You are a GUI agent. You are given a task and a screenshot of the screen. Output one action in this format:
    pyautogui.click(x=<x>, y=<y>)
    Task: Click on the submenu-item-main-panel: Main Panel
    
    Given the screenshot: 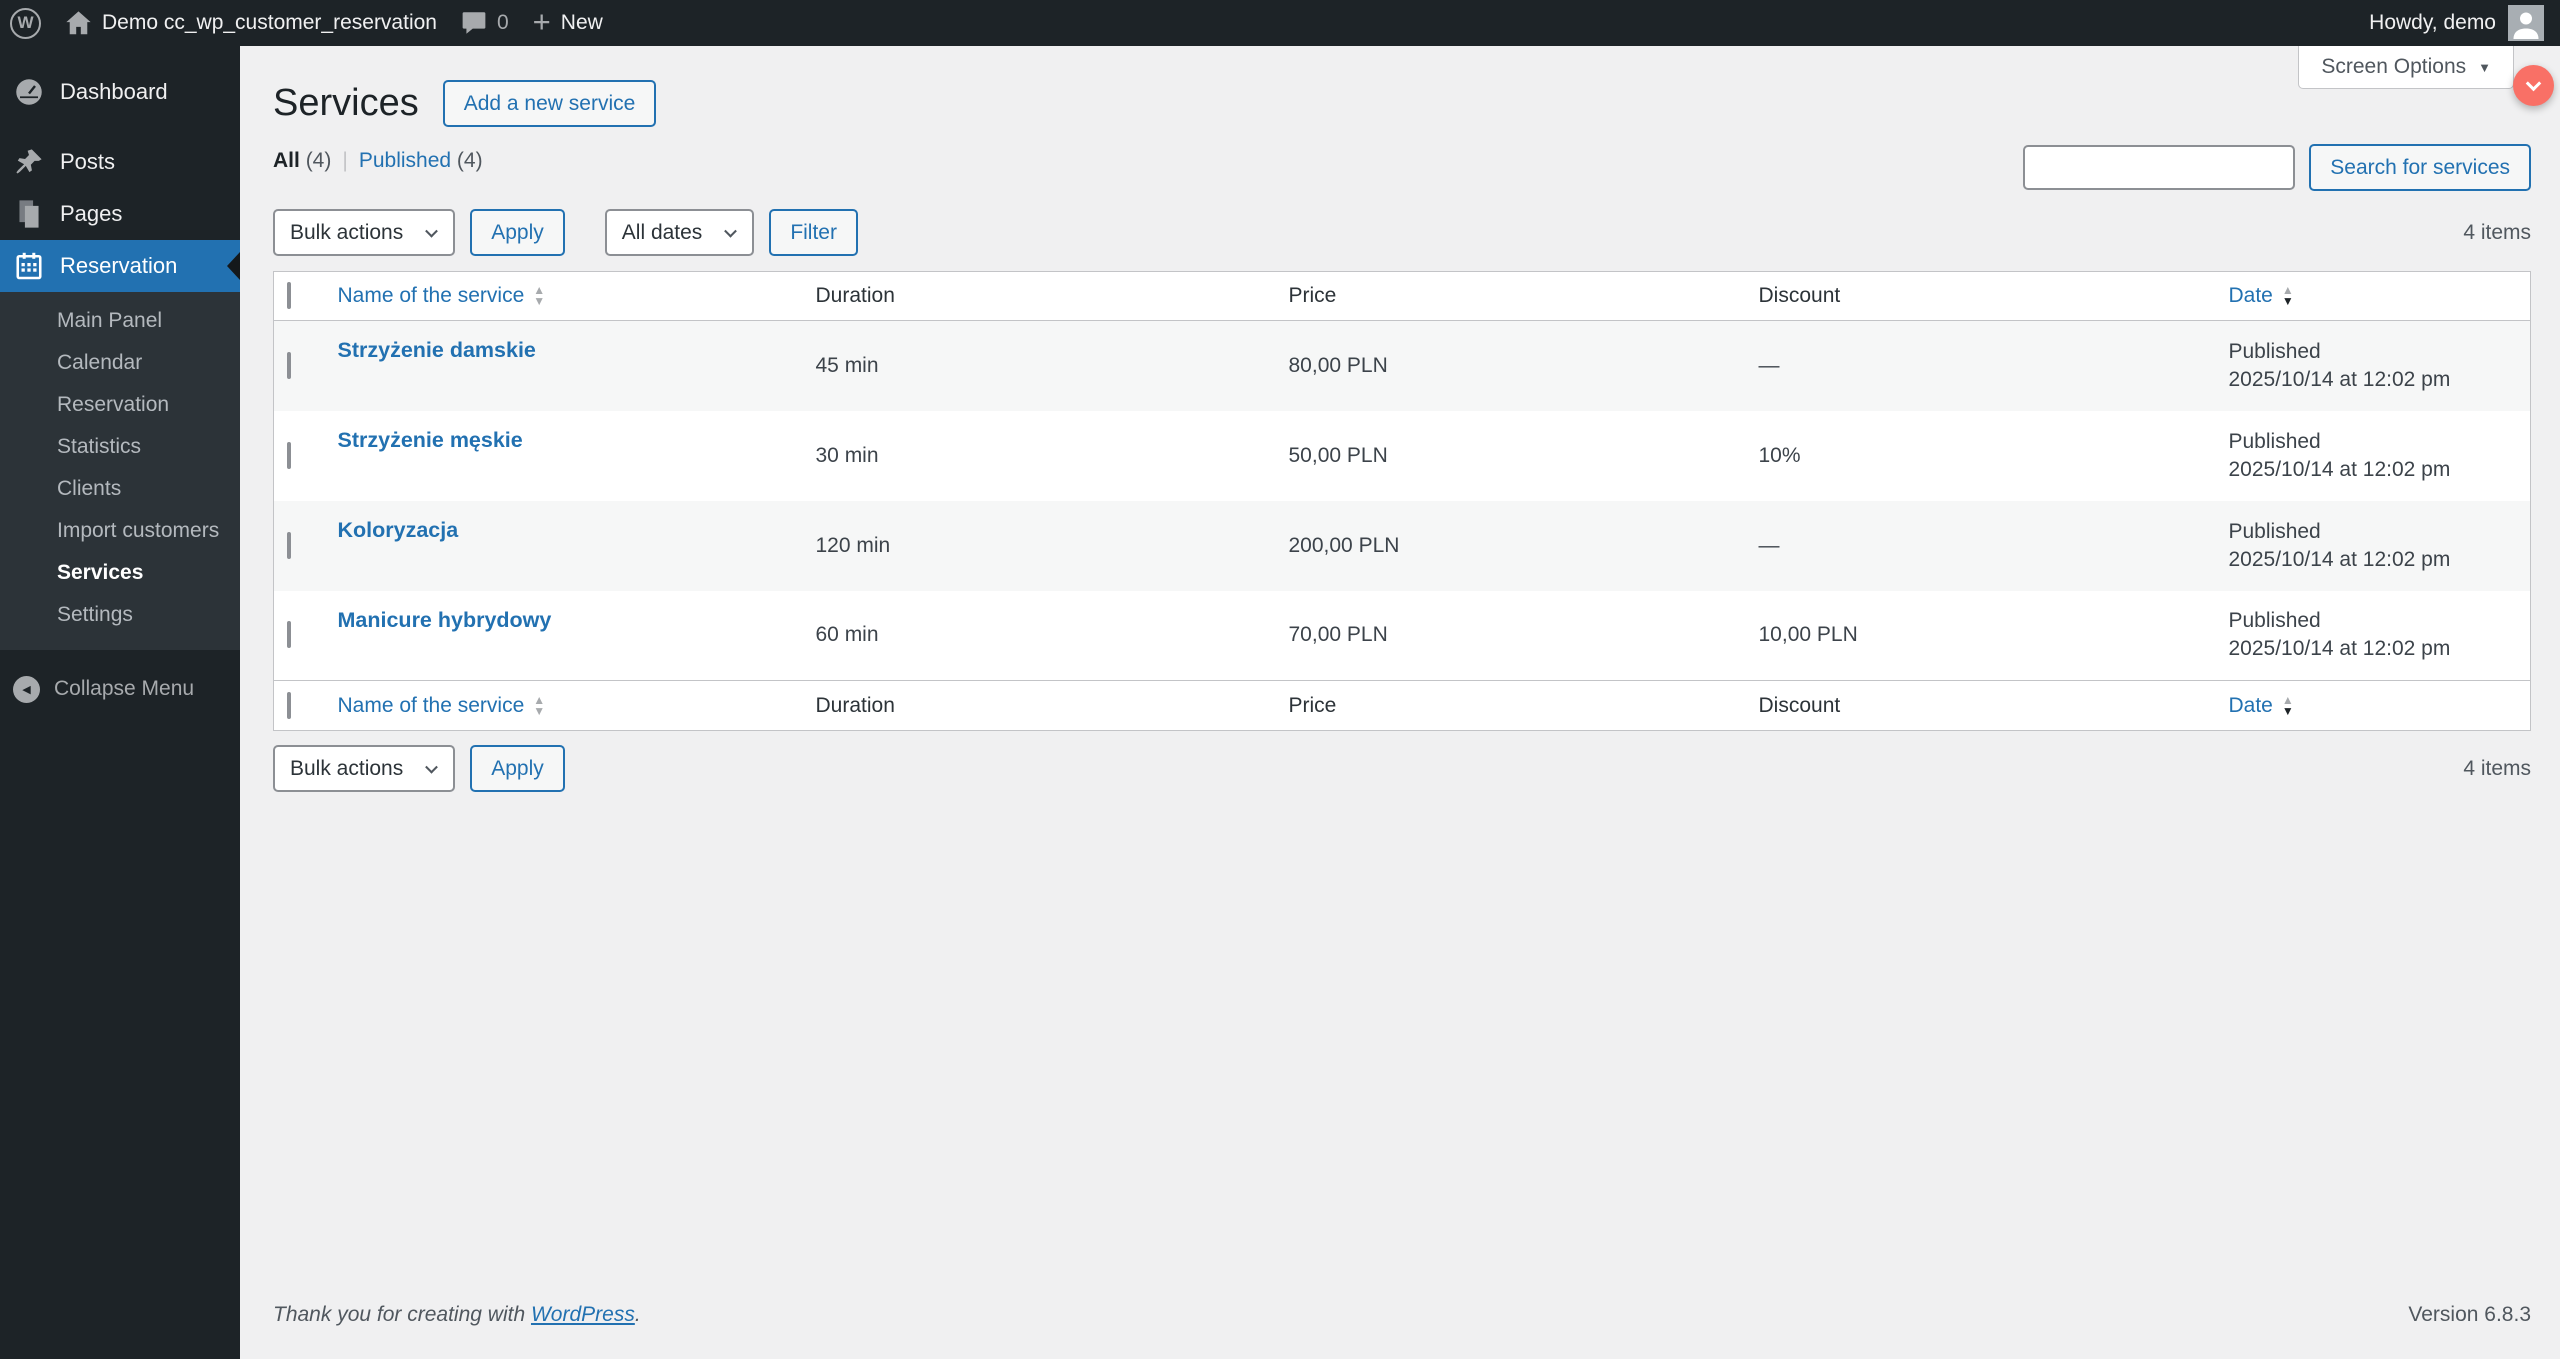 What is the action you would take?
    pyautogui.click(x=120, y=321)
    